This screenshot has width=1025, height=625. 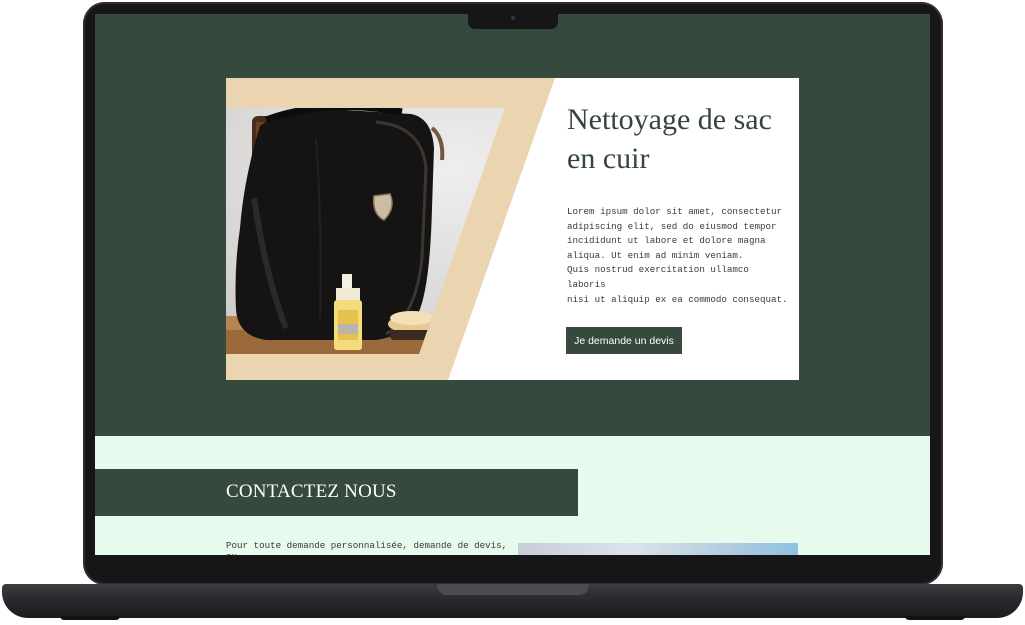 What do you see at coordinates (935, 618) in the screenshot?
I see `laptop-foot-right` at bounding box center [935, 618].